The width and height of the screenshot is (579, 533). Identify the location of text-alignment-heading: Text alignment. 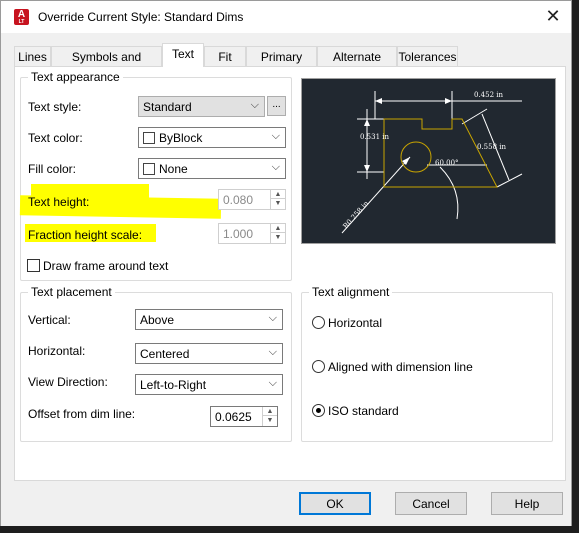
(351, 292).